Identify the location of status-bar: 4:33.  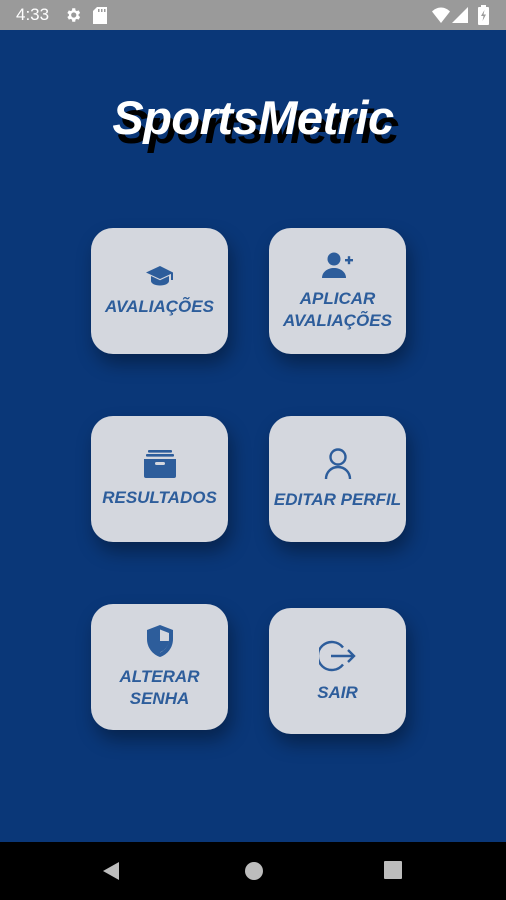
(253, 15).